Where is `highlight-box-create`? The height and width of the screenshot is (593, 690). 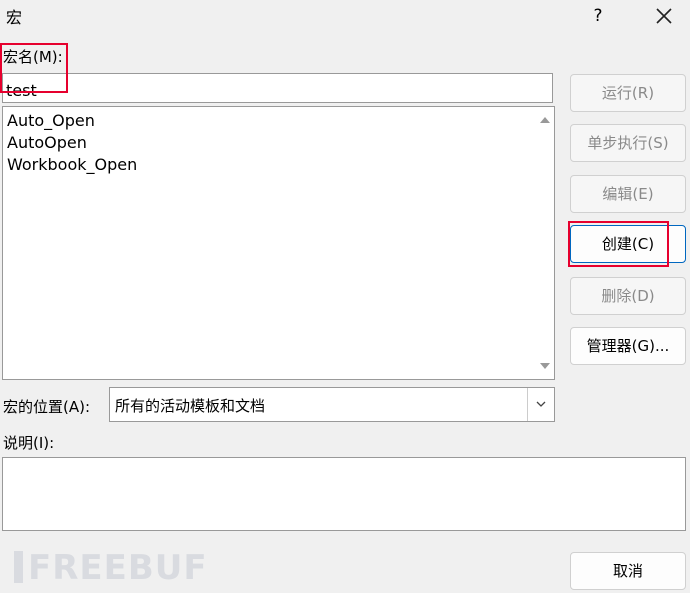
highlight-box-create is located at coordinates (618, 244).